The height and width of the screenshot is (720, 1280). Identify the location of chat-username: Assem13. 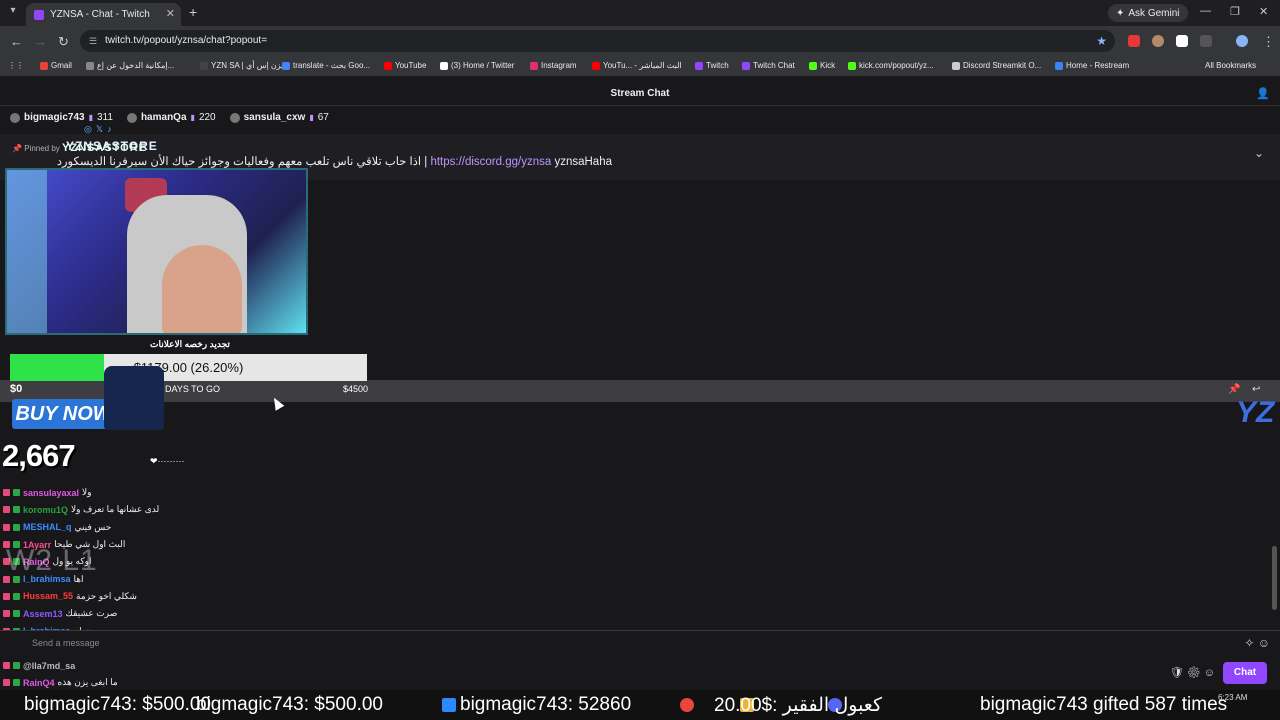
(43, 614).